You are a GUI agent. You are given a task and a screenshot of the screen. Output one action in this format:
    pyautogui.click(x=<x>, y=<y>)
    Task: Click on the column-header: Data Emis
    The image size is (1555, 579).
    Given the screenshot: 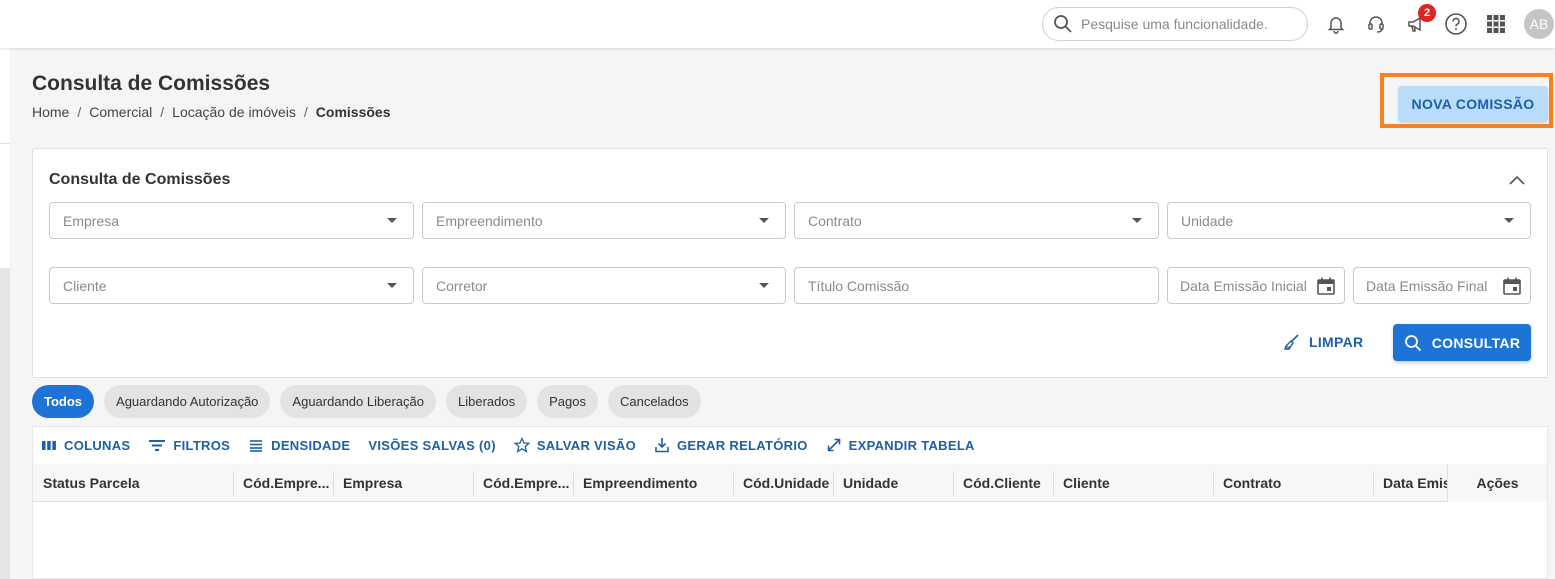 What is the action you would take?
    pyautogui.click(x=1415, y=483)
    